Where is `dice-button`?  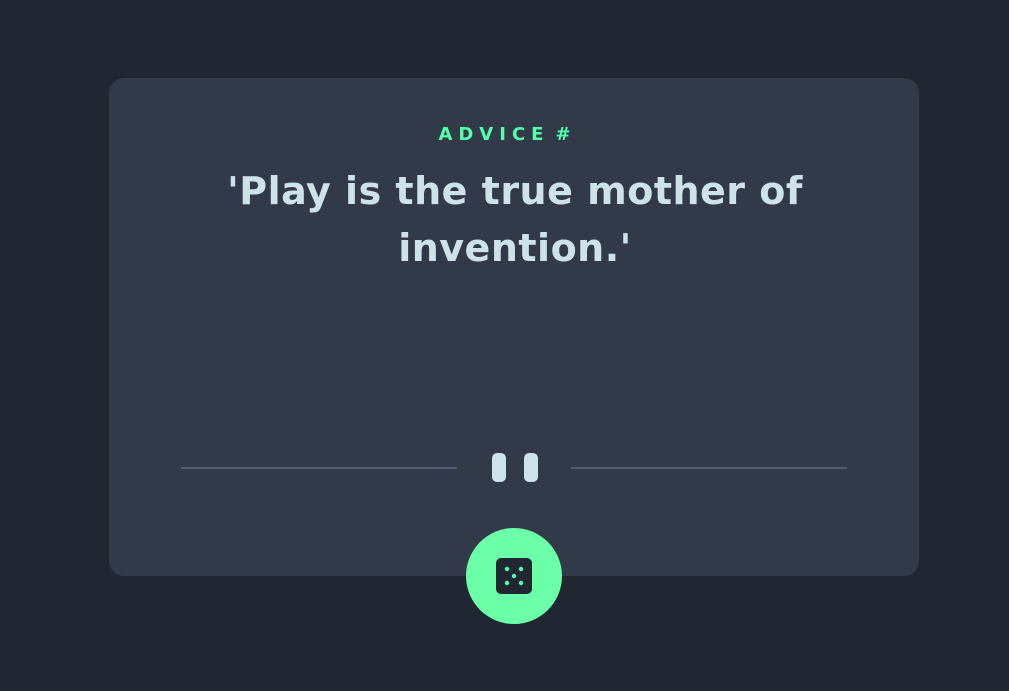
dice-button is located at coordinates (514, 576).